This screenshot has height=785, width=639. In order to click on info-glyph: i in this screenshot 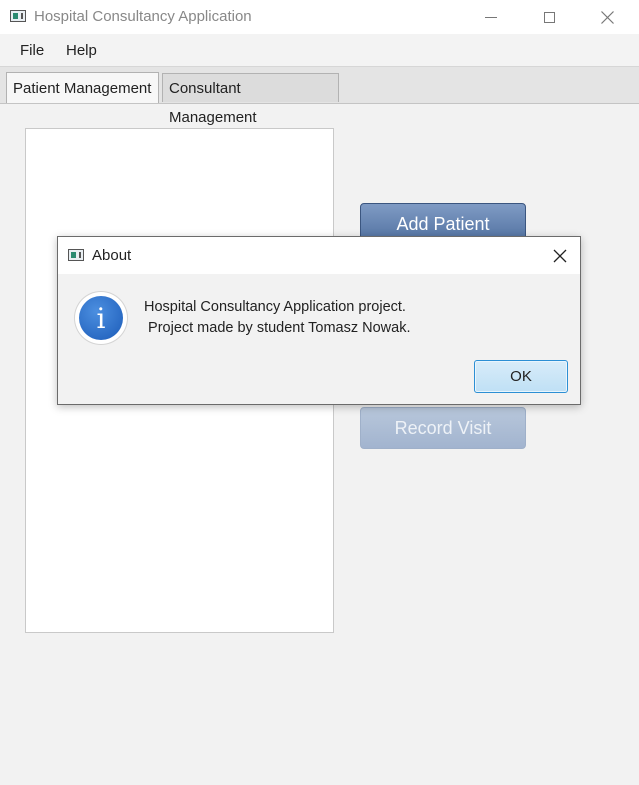, I will do `click(101, 318)`.